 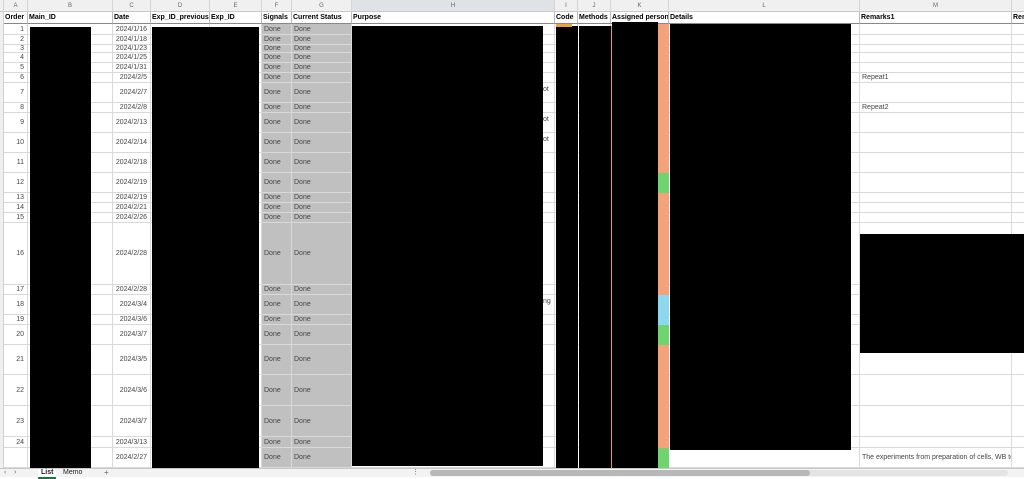 I want to click on column-header-d: D, so click(x=180, y=6).